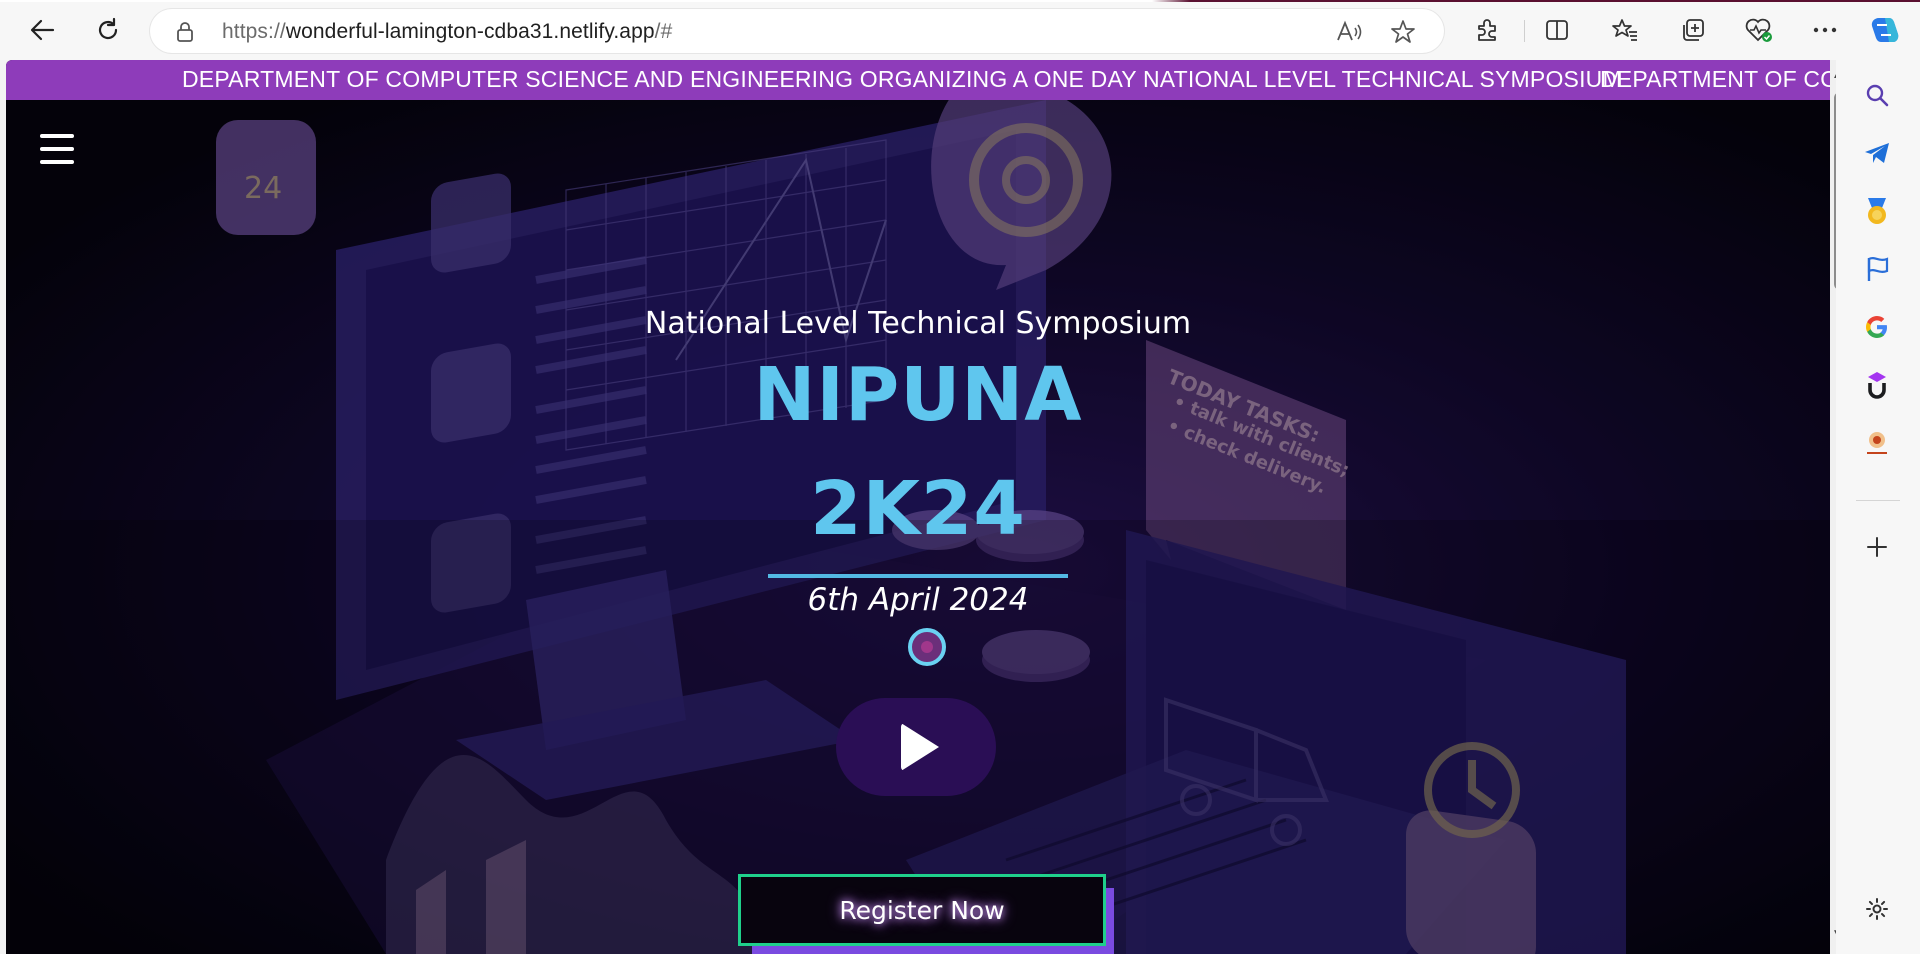 The image size is (1920, 954). I want to click on refresh-icon, so click(108, 28).